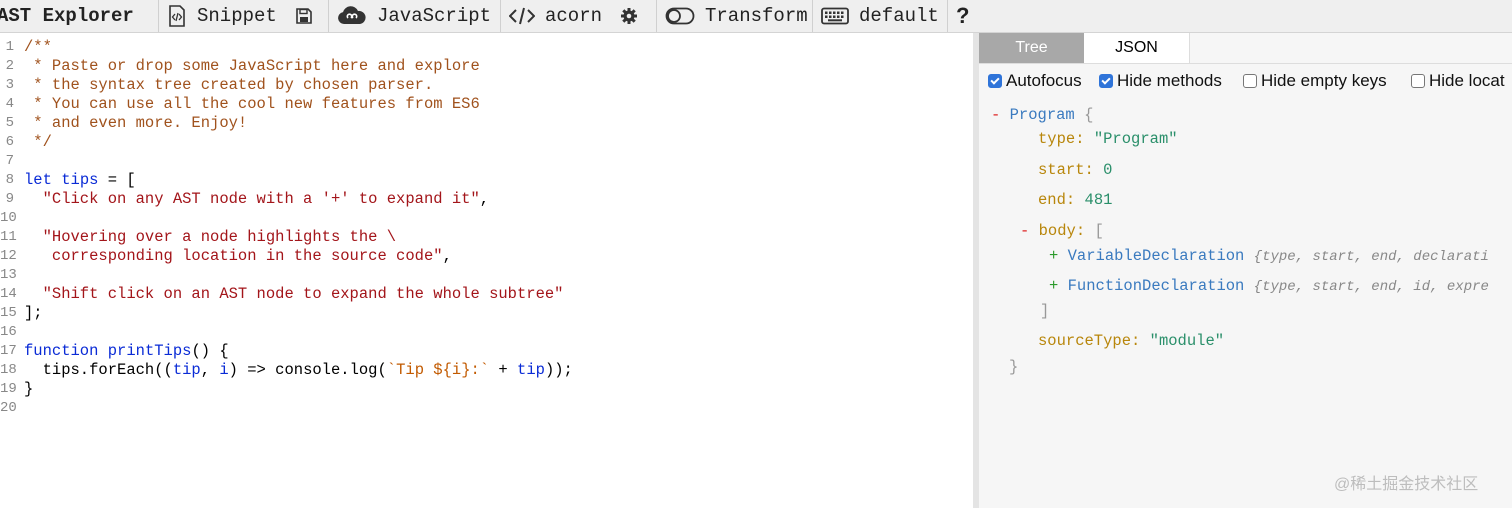 Image resolution: width=1512 pixels, height=508 pixels. I want to click on gear-icon, so click(629, 16).